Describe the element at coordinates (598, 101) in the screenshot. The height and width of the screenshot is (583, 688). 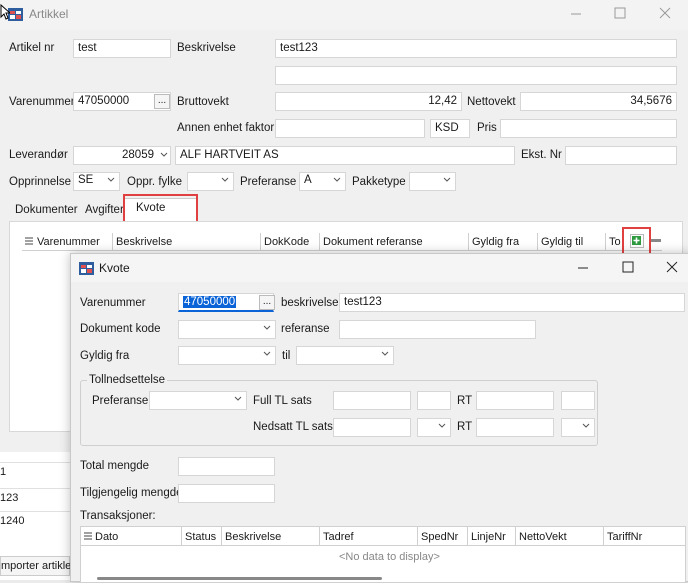
I see `nettovekt-field: 34,5676` at that location.